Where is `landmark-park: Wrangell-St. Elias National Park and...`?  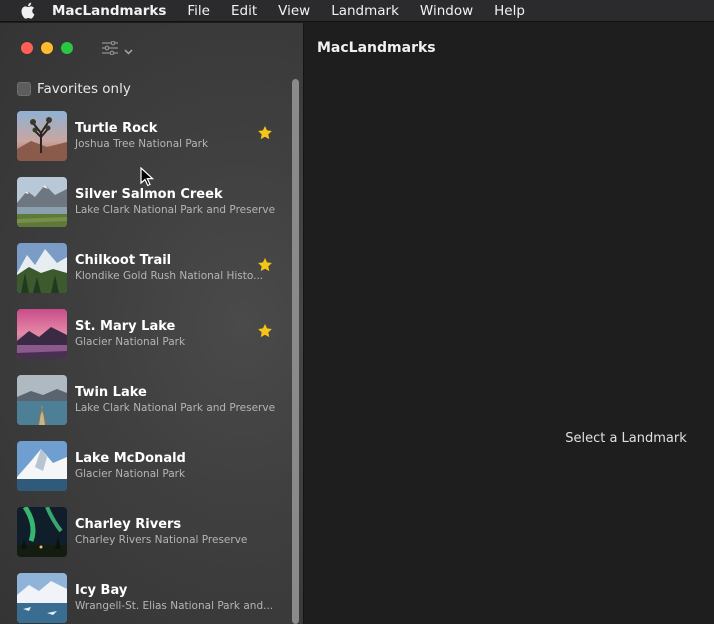 landmark-park: Wrangell-St. Elias National Park and... is located at coordinates (174, 606).